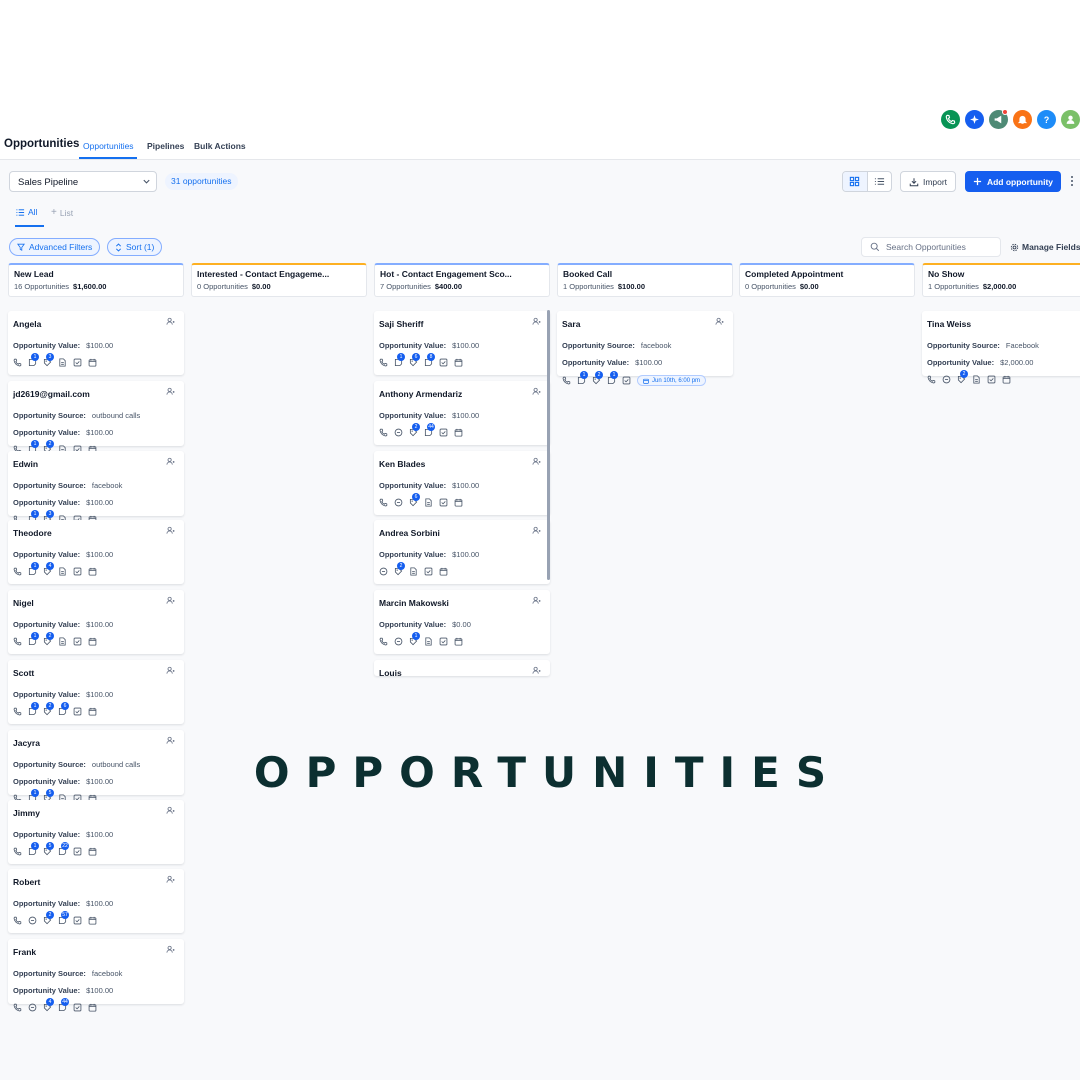 This screenshot has height=1080, width=1080. What do you see at coordinates (48, 849) in the screenshot?
I see `tag-icon: 5` at bounding box center [48, 849].